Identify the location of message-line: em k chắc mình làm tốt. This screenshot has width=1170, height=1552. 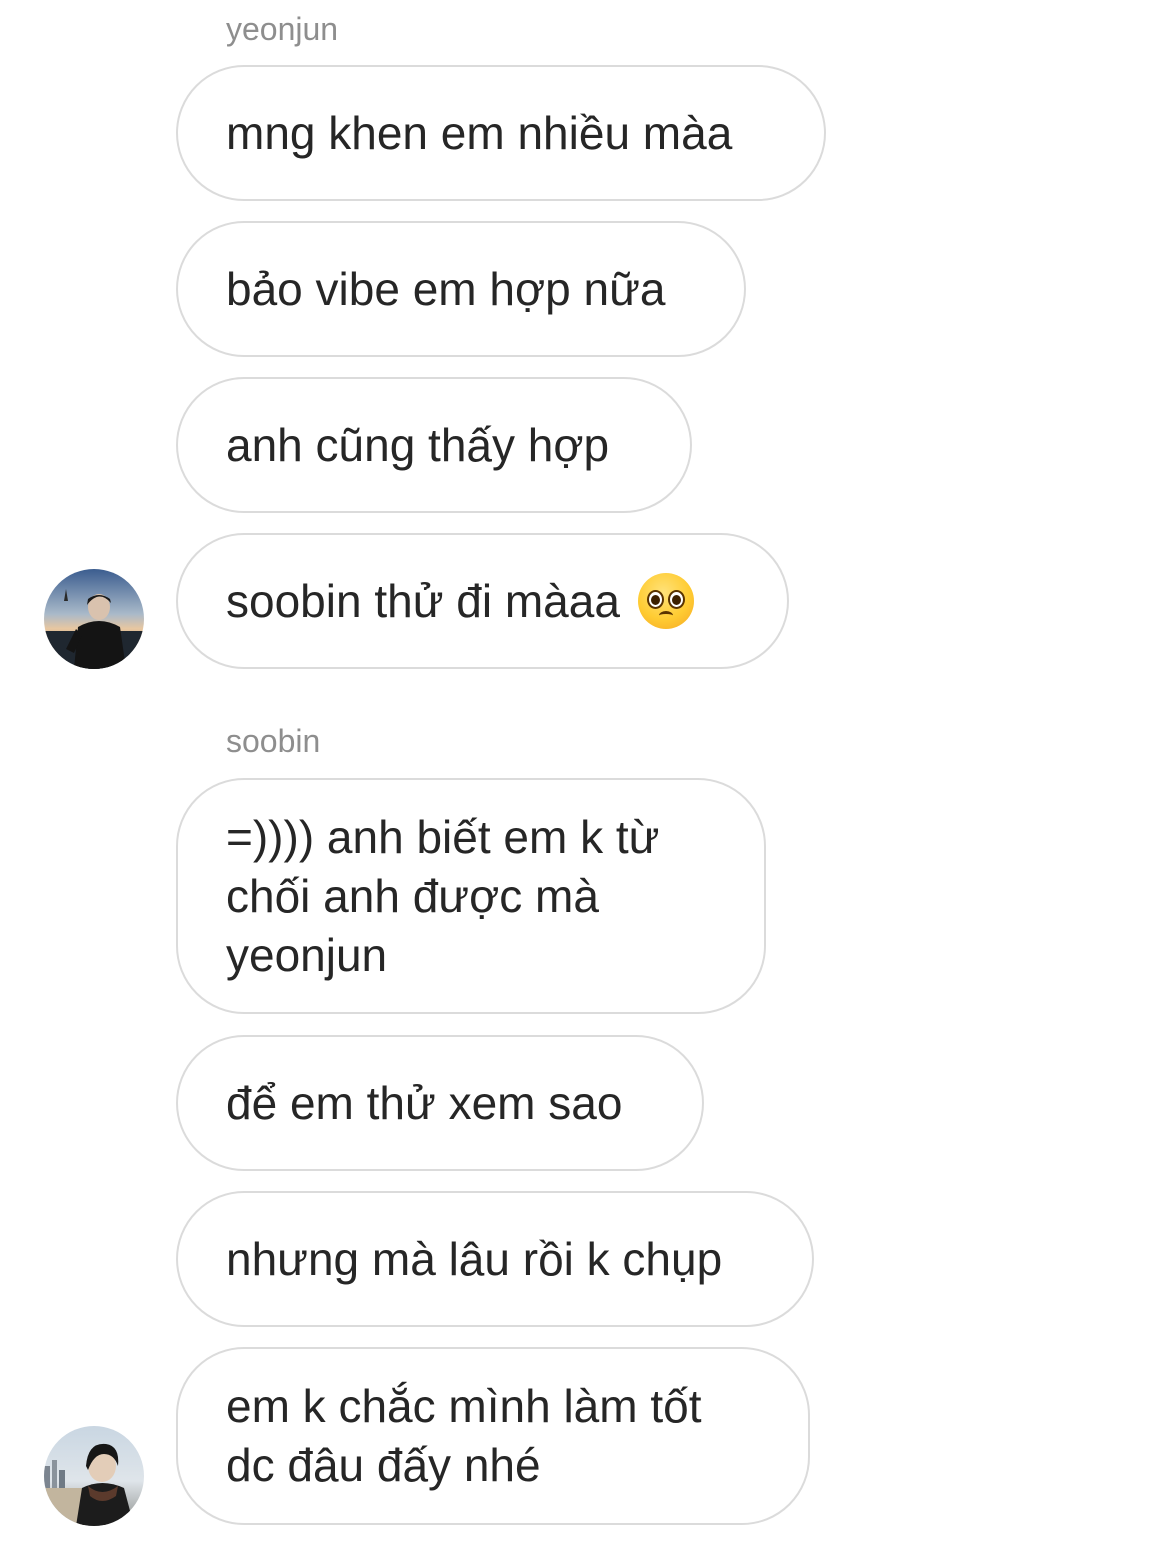
(464, 1406).